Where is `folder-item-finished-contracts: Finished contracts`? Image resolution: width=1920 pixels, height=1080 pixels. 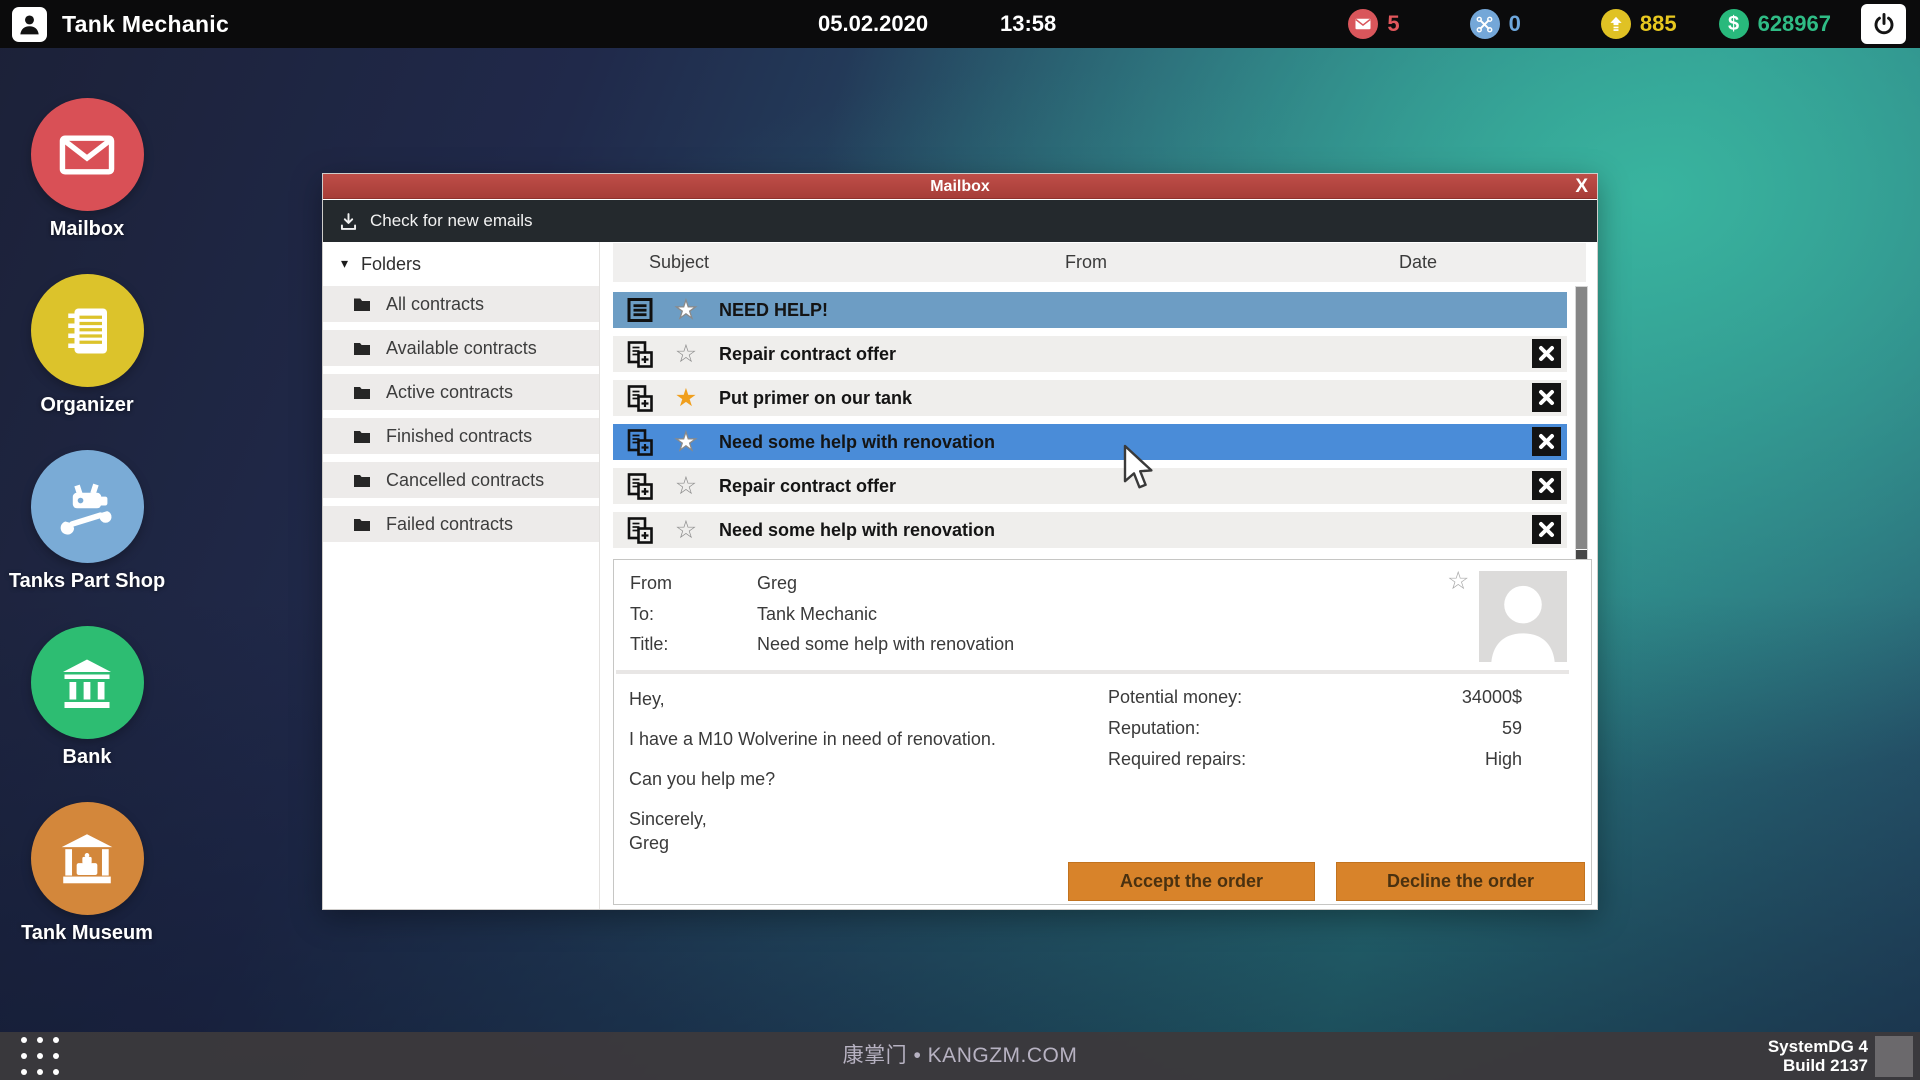 folder-item-finished-contracts: Finished contracts is located at coordinates (461, 436).